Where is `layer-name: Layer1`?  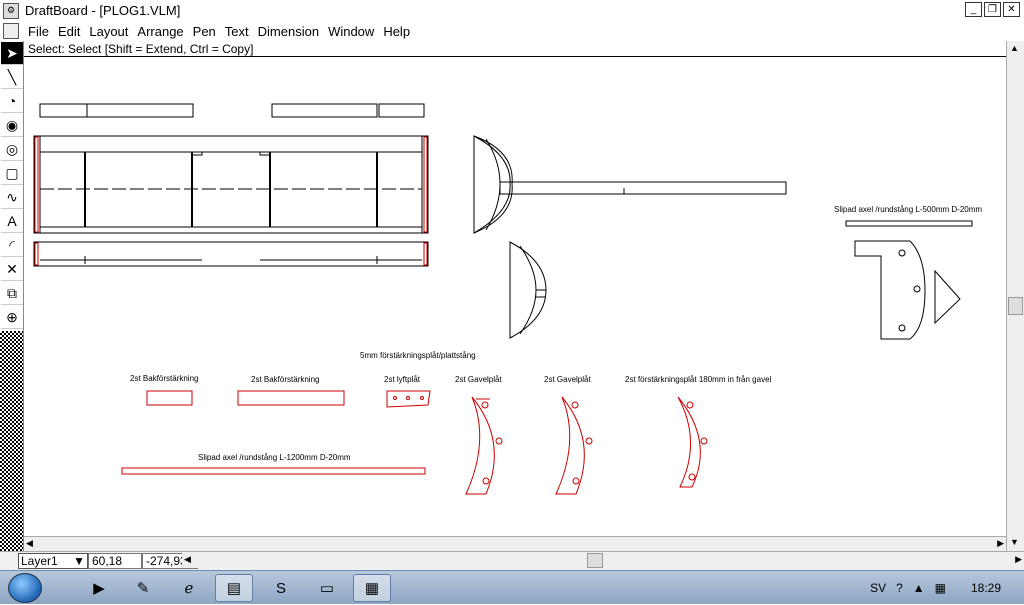 layer-name: Layer1 is located at coordinates (39, 561).